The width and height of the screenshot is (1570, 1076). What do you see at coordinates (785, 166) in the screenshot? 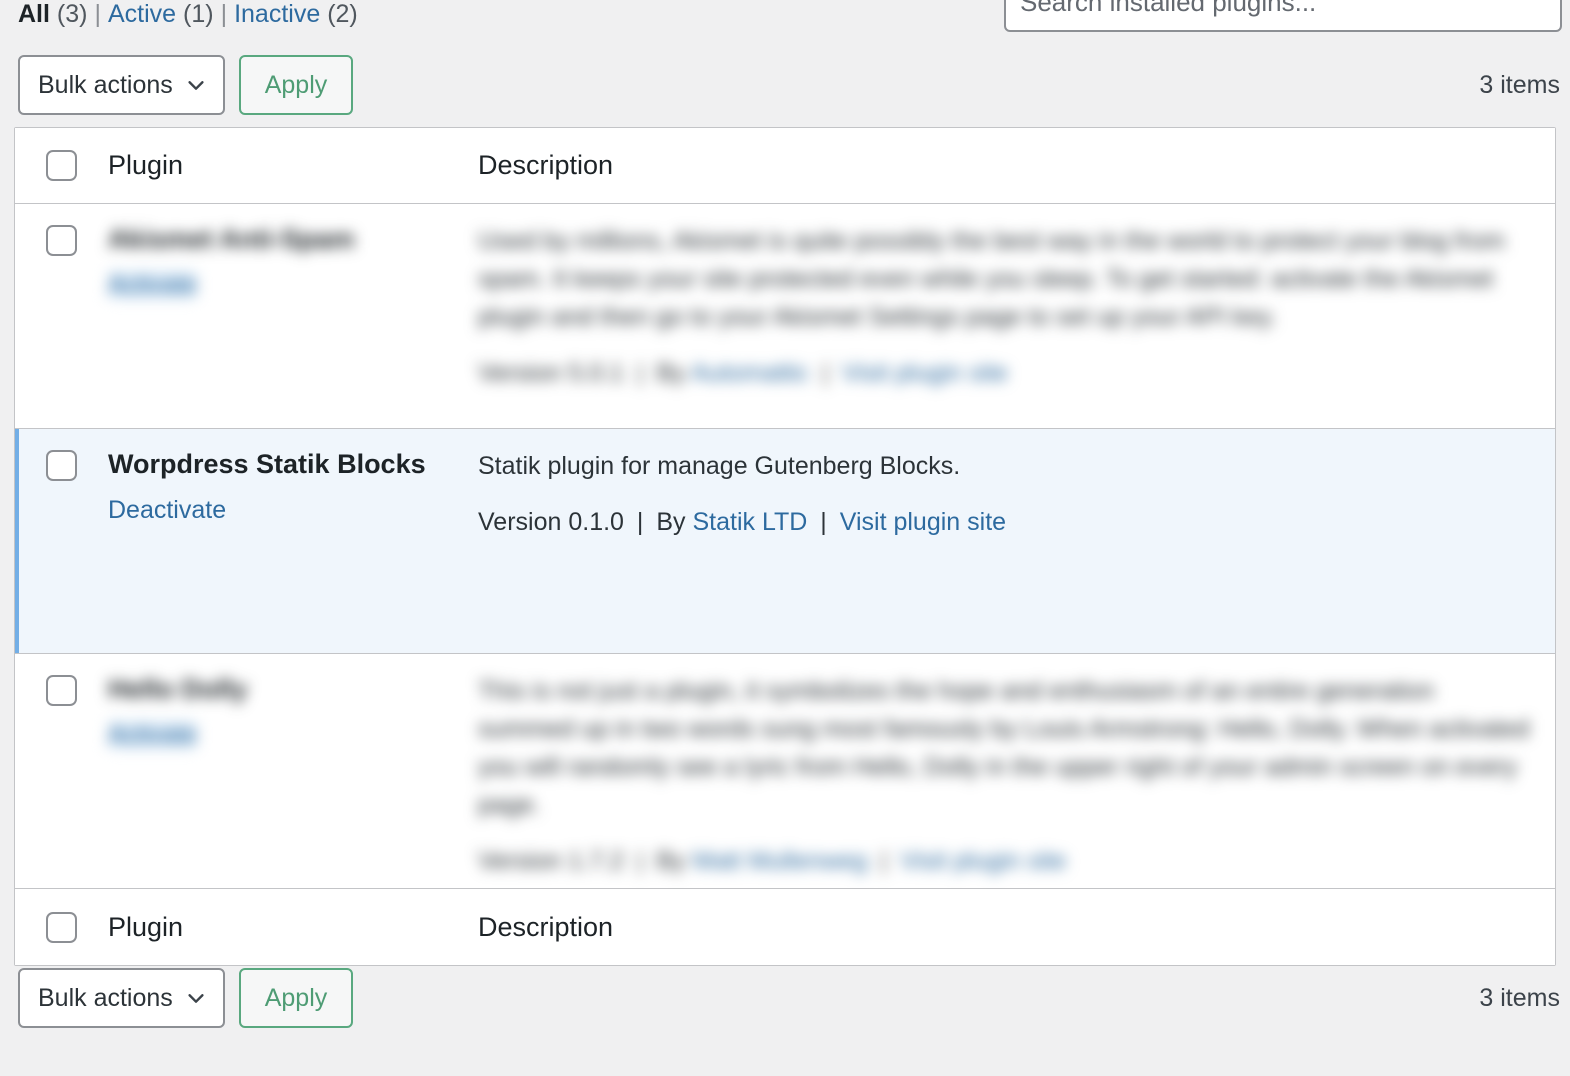
I see `table-header-row: Plugin Description` at bounding box center [785, 166].